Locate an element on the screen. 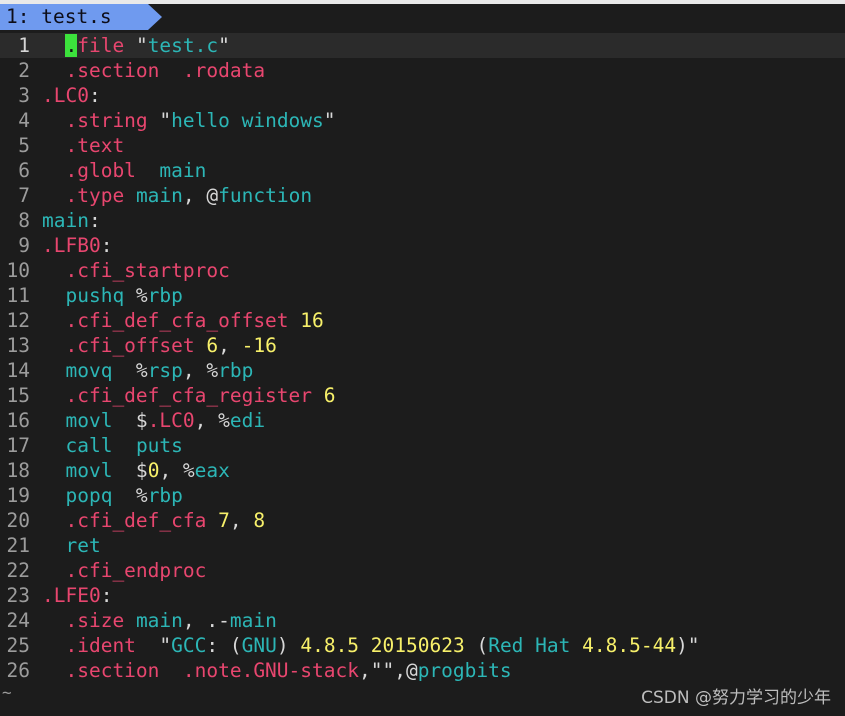  code-token: .text is located at coordinates (83, 145).